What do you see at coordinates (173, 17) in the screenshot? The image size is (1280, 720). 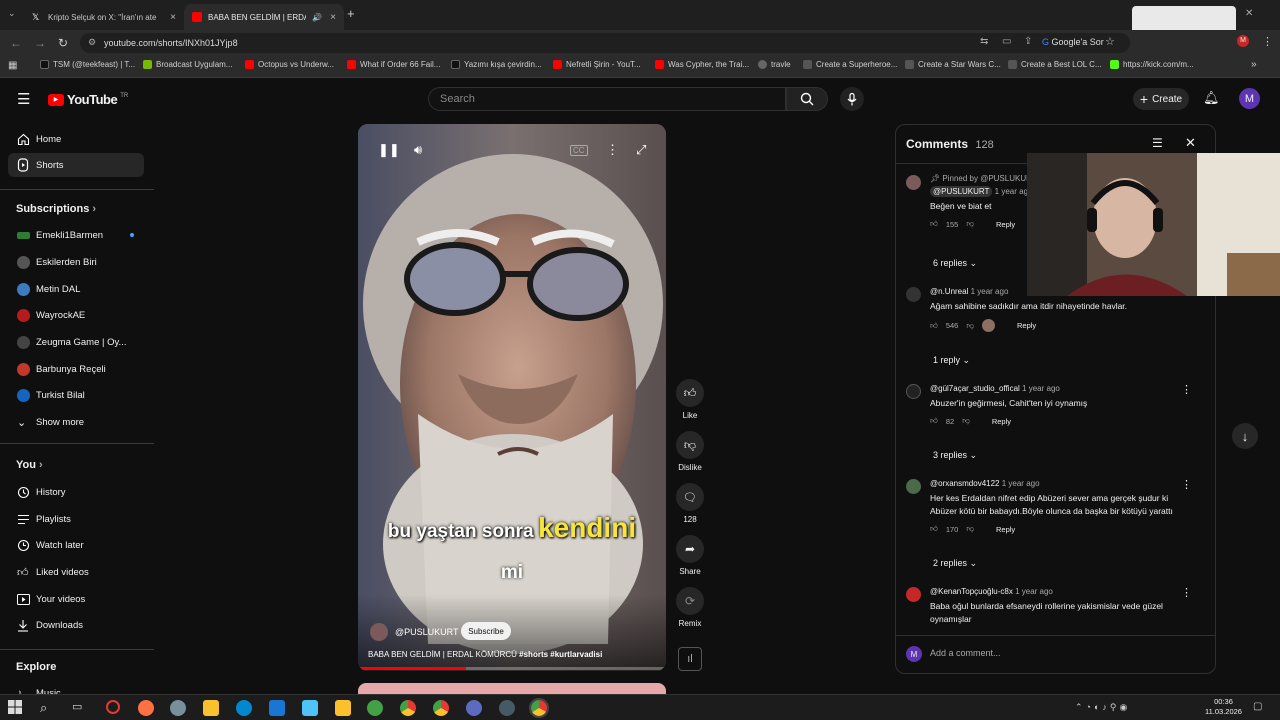 I see `close-tab-icon: ×` at bounding box center [173, 17].